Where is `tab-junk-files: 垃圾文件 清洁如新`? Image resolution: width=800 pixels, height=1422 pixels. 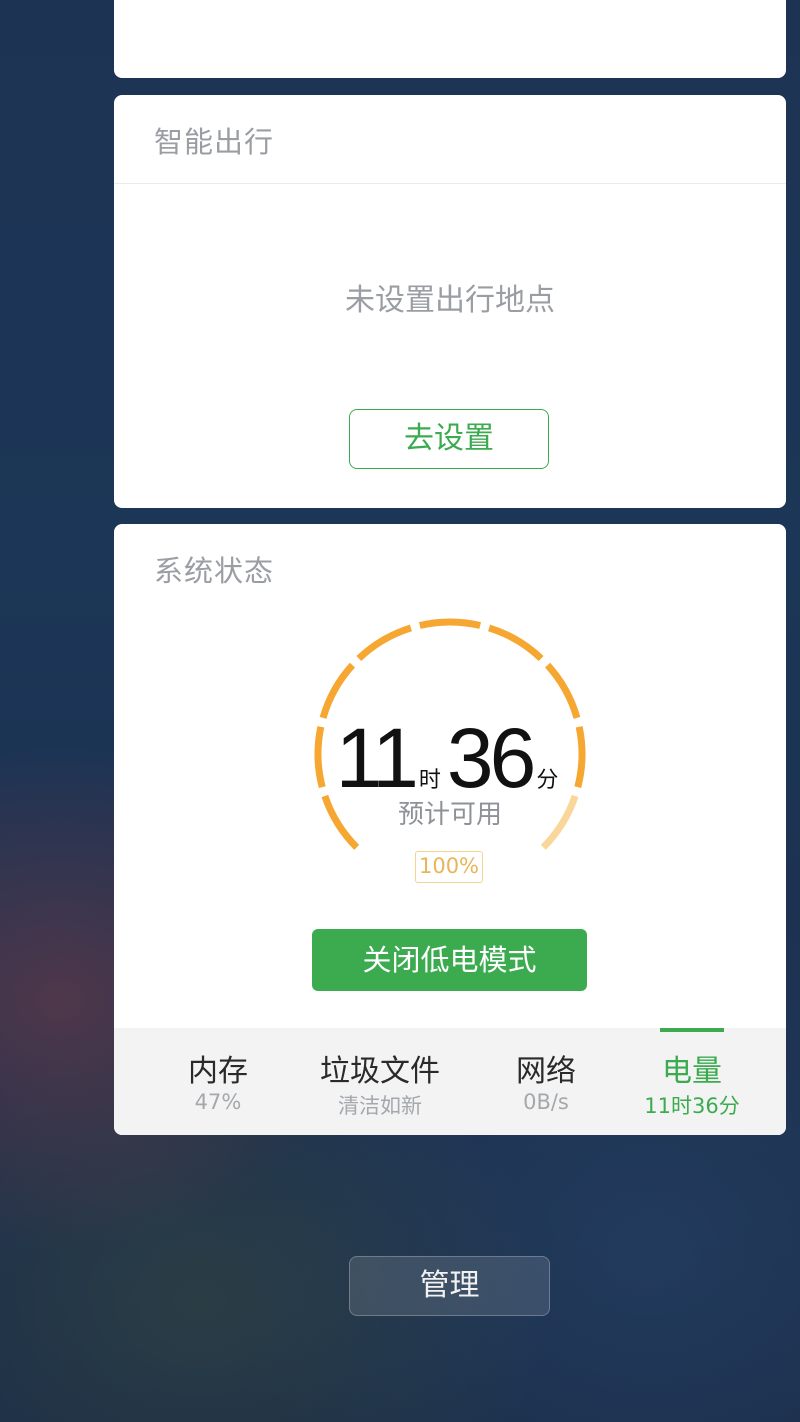
tab-junk-files: 垃圾文件 清洁如新 is located at coordinates (380, 1081).